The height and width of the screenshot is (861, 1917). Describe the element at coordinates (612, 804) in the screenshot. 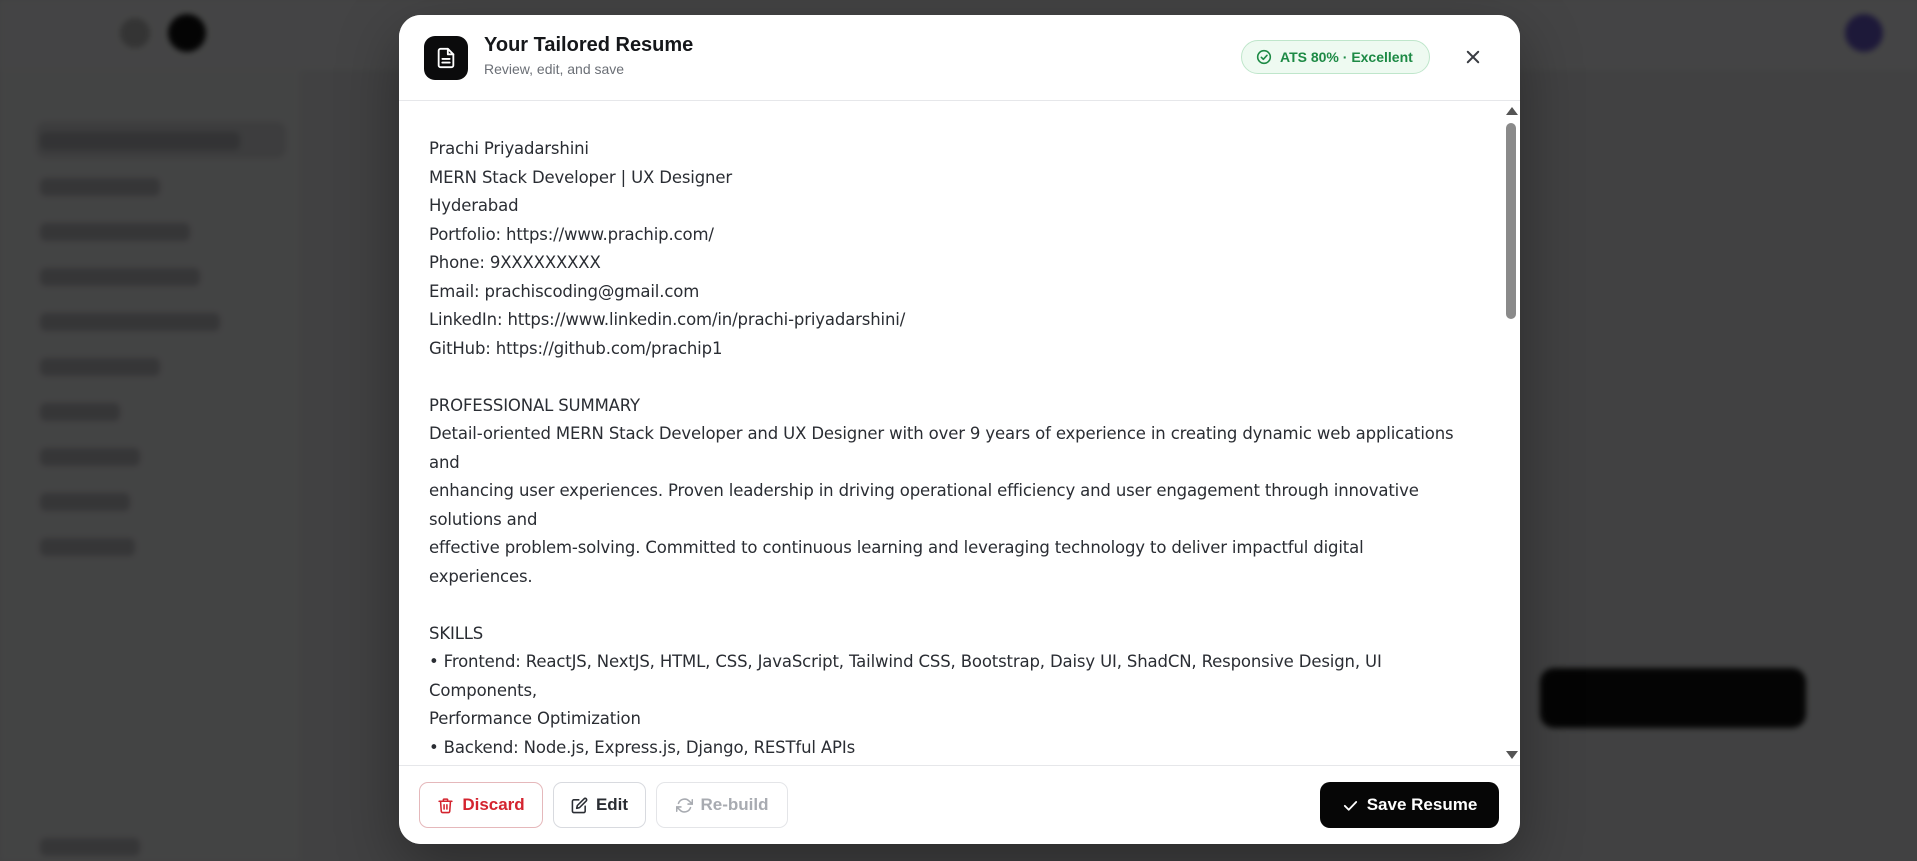

I see `edit-label: Edit` at that location.